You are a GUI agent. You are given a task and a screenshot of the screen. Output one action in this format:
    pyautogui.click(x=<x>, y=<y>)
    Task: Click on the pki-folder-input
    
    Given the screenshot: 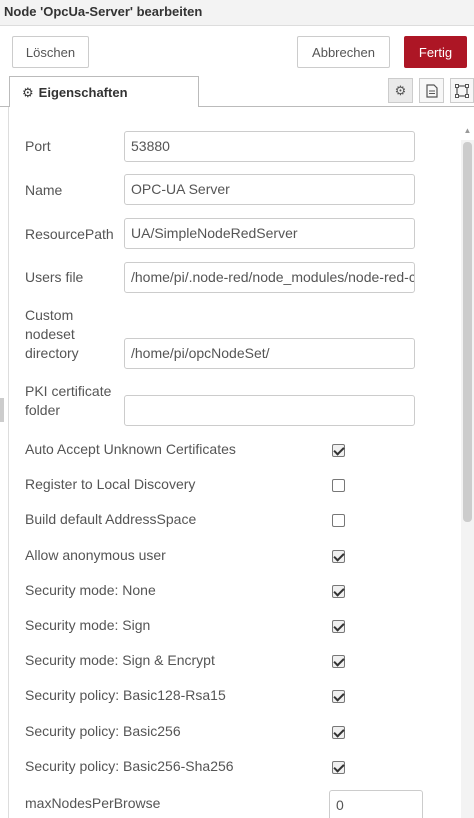 What is the action you would take?
    pyautogui.click(x=269, y=410)
    